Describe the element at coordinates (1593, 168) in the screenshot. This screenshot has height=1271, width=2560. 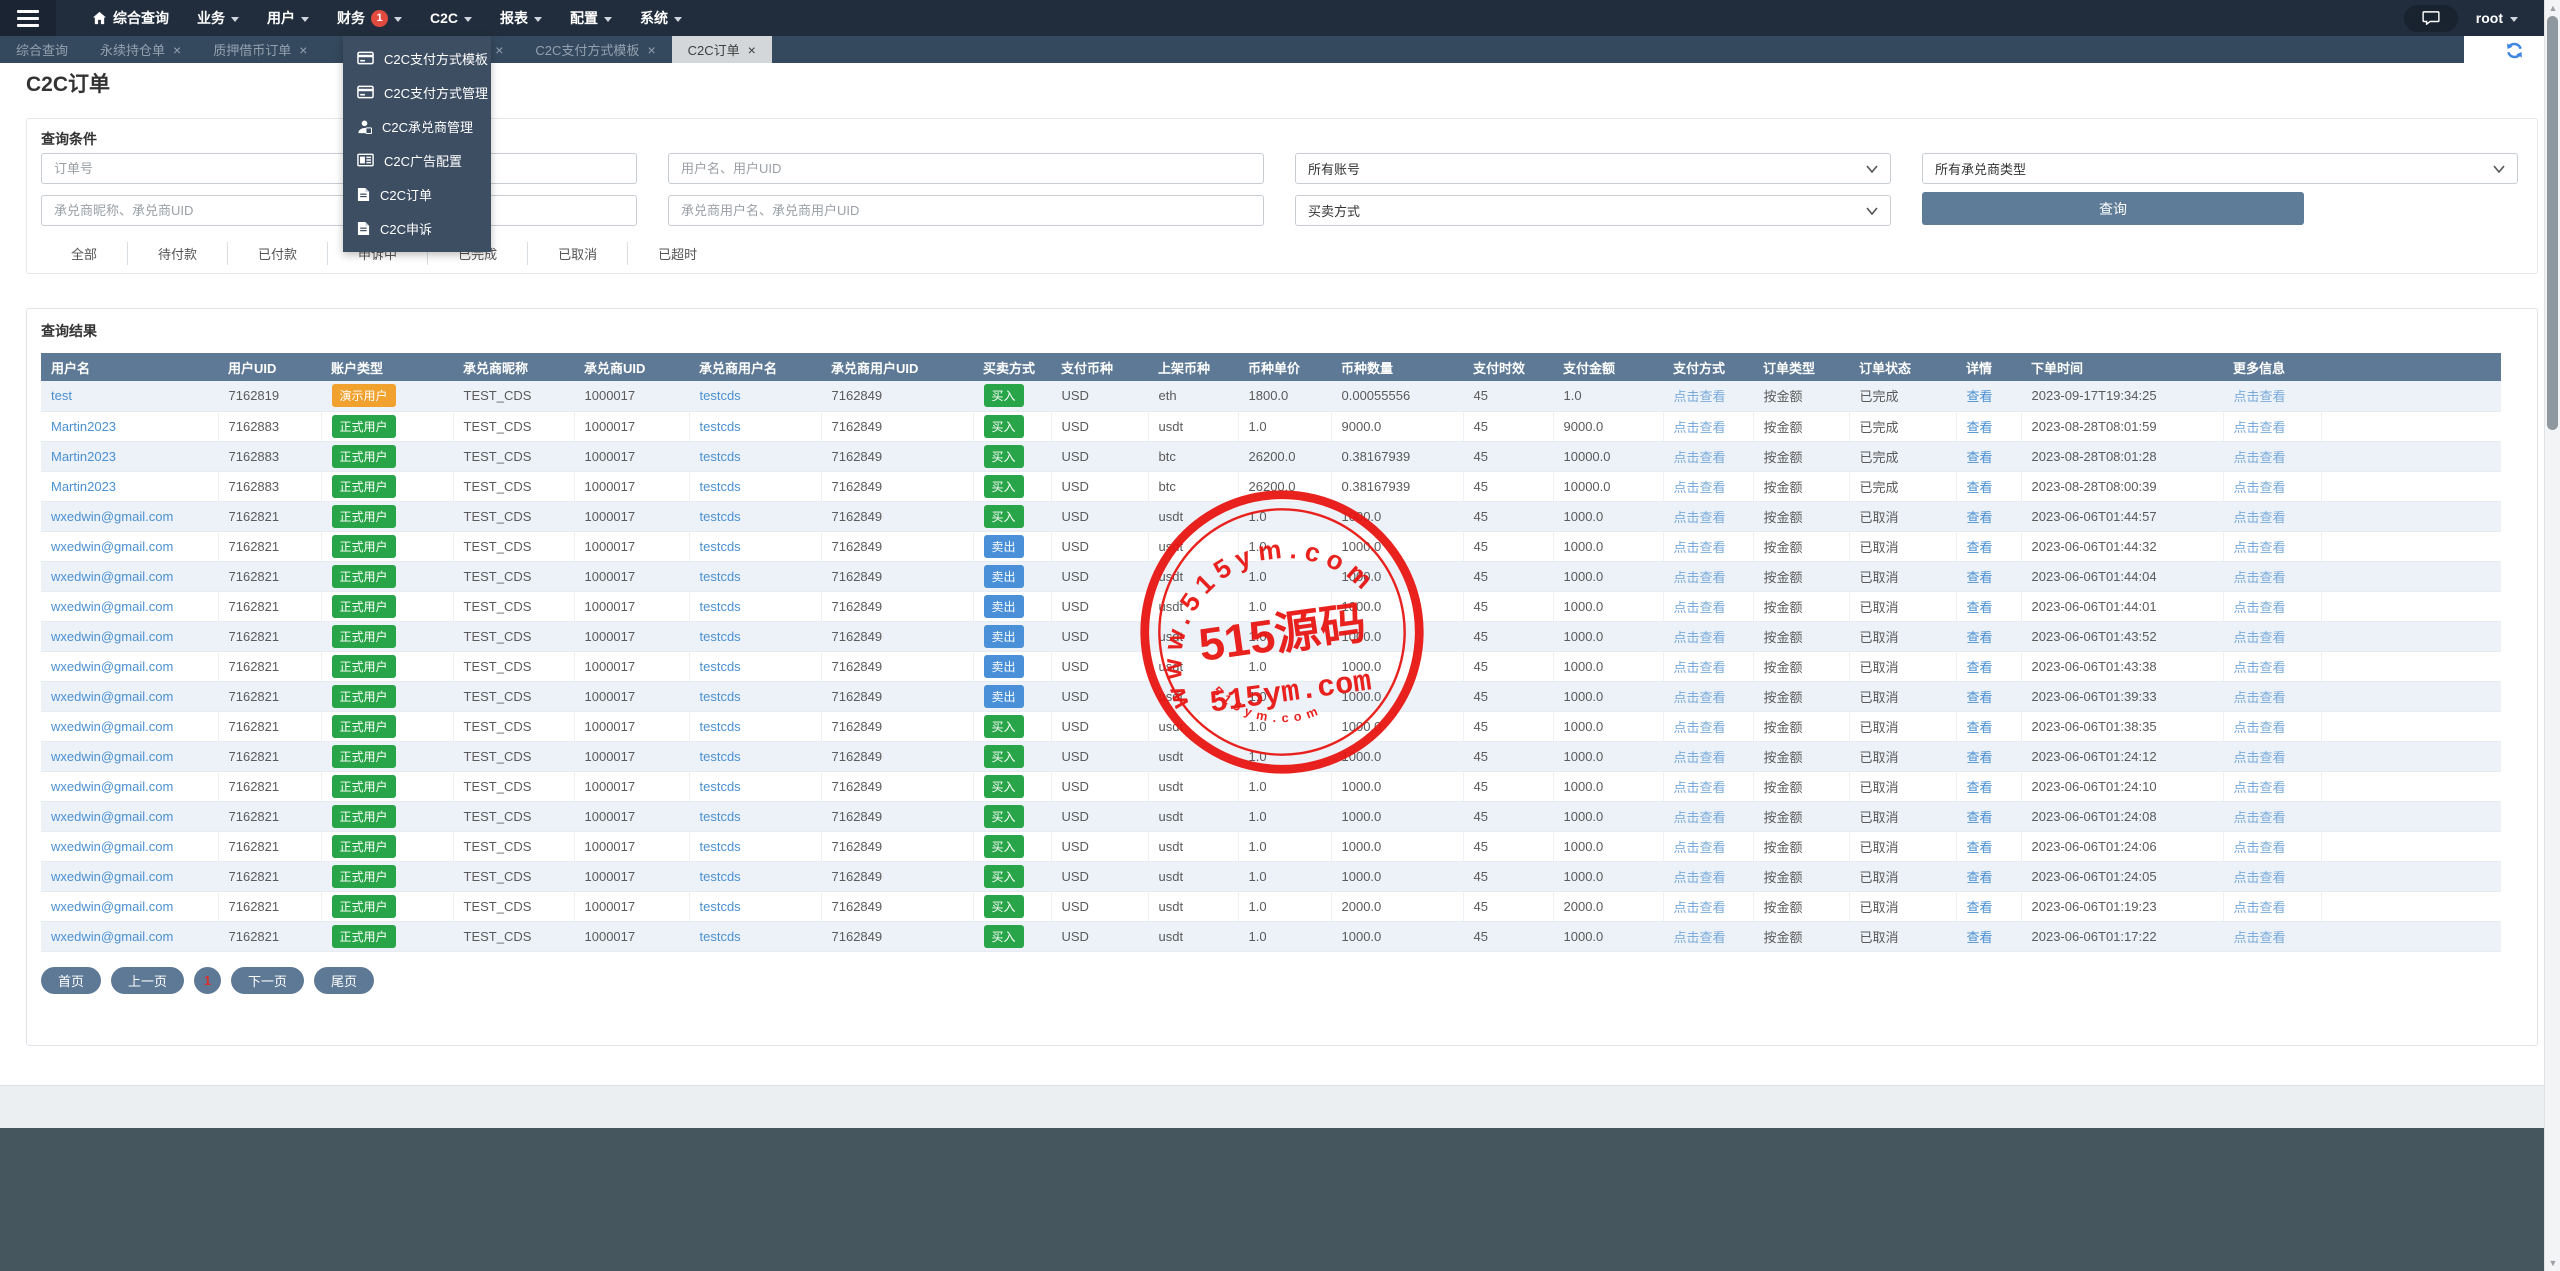
I see `account-filter-select: 所有账号` at that location.